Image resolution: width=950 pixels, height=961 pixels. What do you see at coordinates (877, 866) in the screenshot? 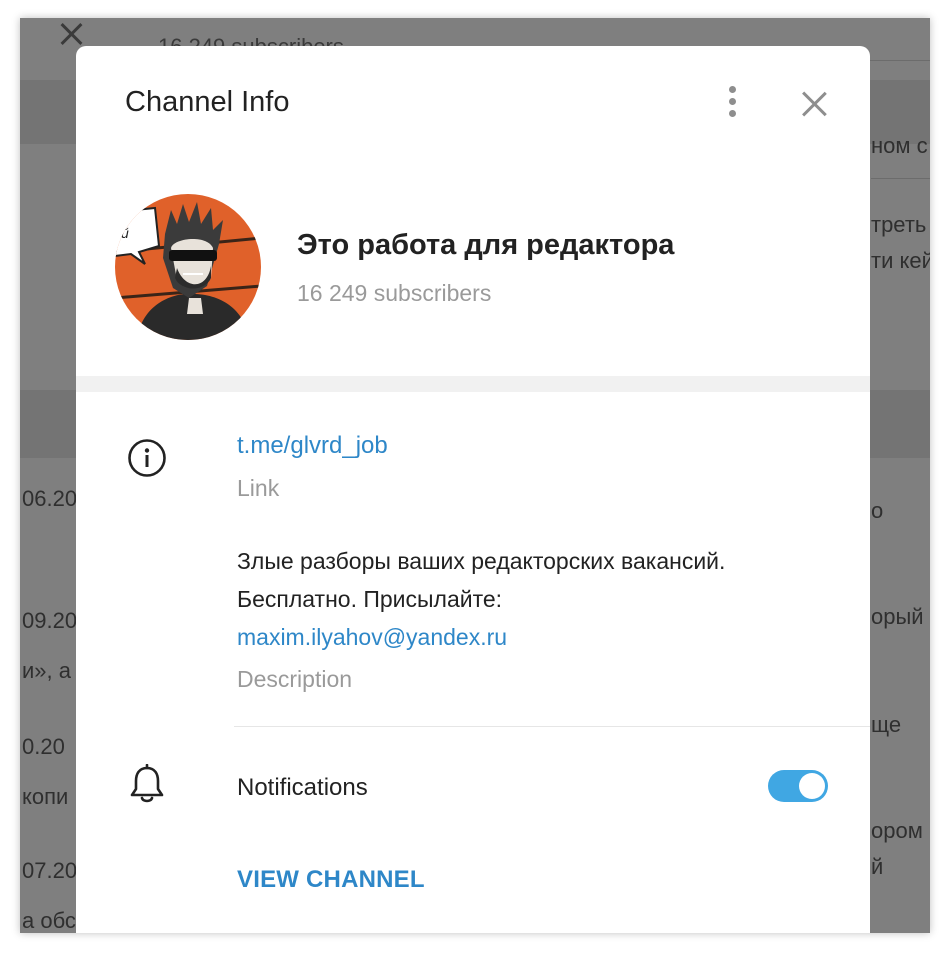
I see `background-fragment: й` at bounding box center [877, 866].